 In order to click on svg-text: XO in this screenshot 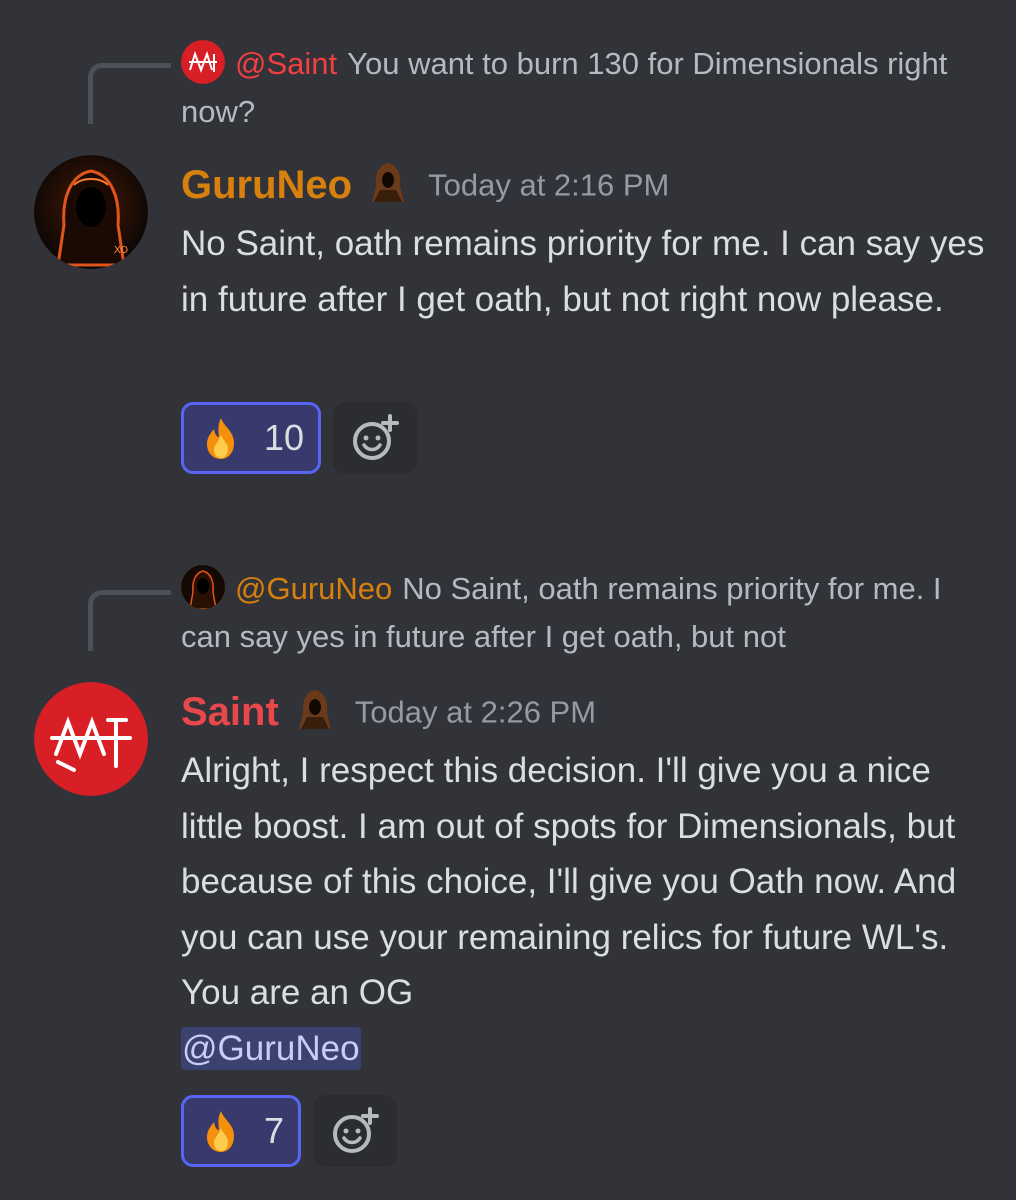, I will do `click(121, 250)`.